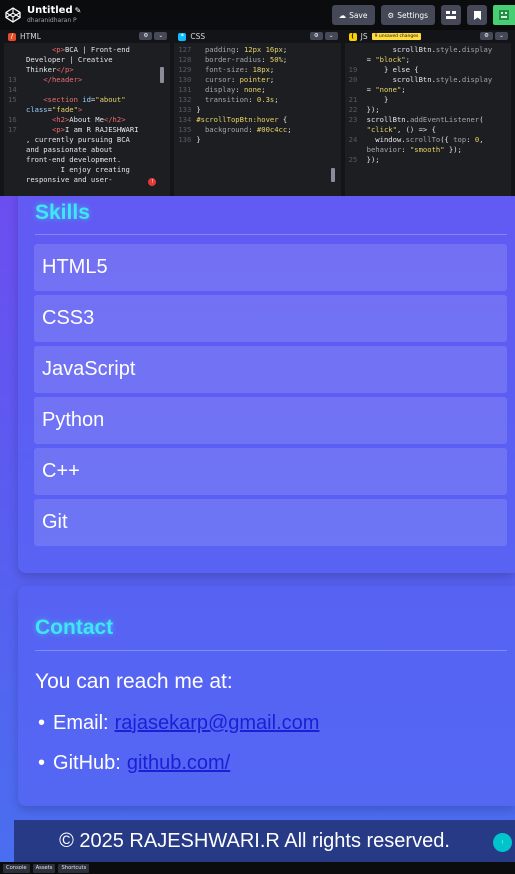  What do you see at coordinates (256, 50) in the screenshot?
I see `code-line: 127 padding: 12px 16px;` at bounding box center [256, 50].